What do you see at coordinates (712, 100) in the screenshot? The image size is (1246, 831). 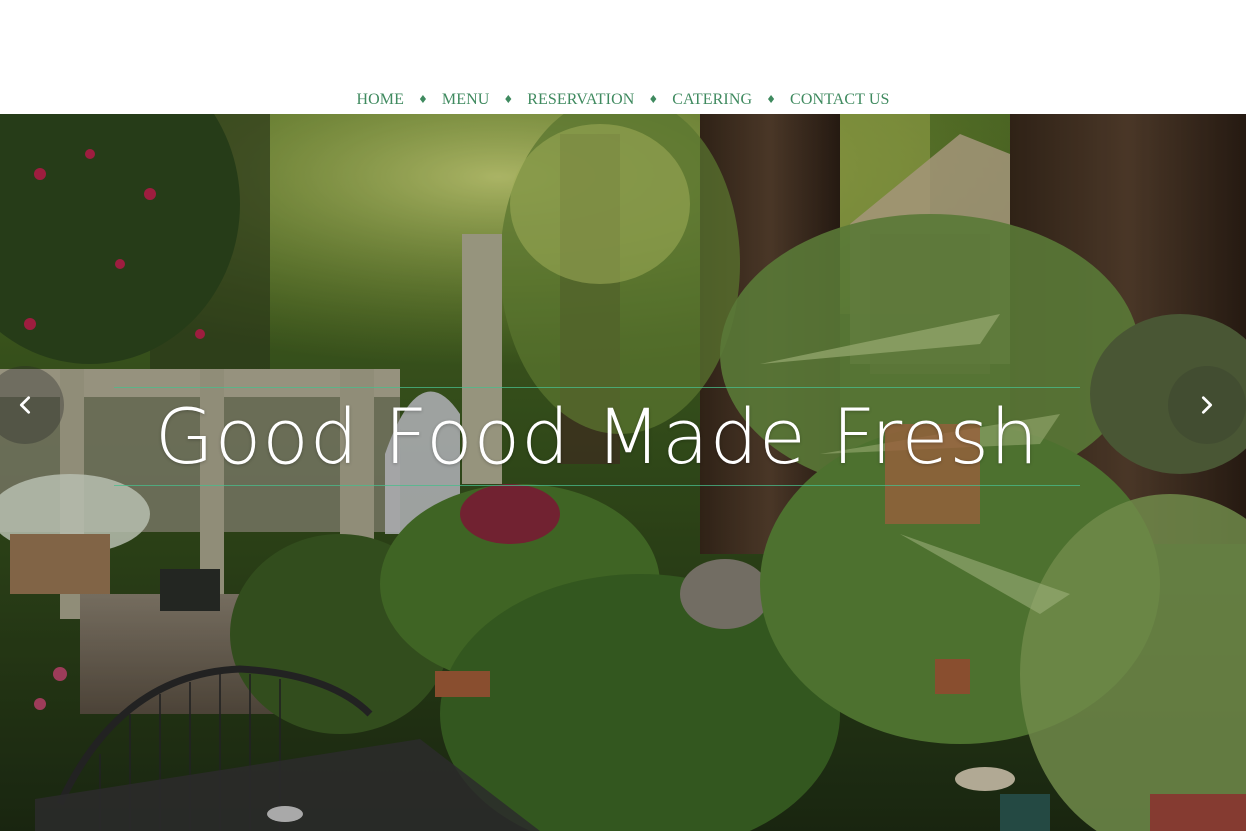 I see `nav-link-catering: CATERING` at bounding box center [712, 100].